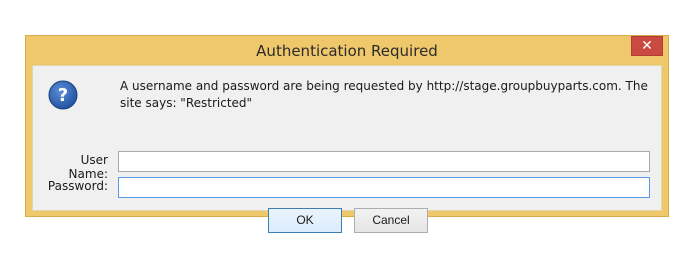 This screenshot has height=253, width=694. I want to click on password-label: Password:, so click(77, 186).